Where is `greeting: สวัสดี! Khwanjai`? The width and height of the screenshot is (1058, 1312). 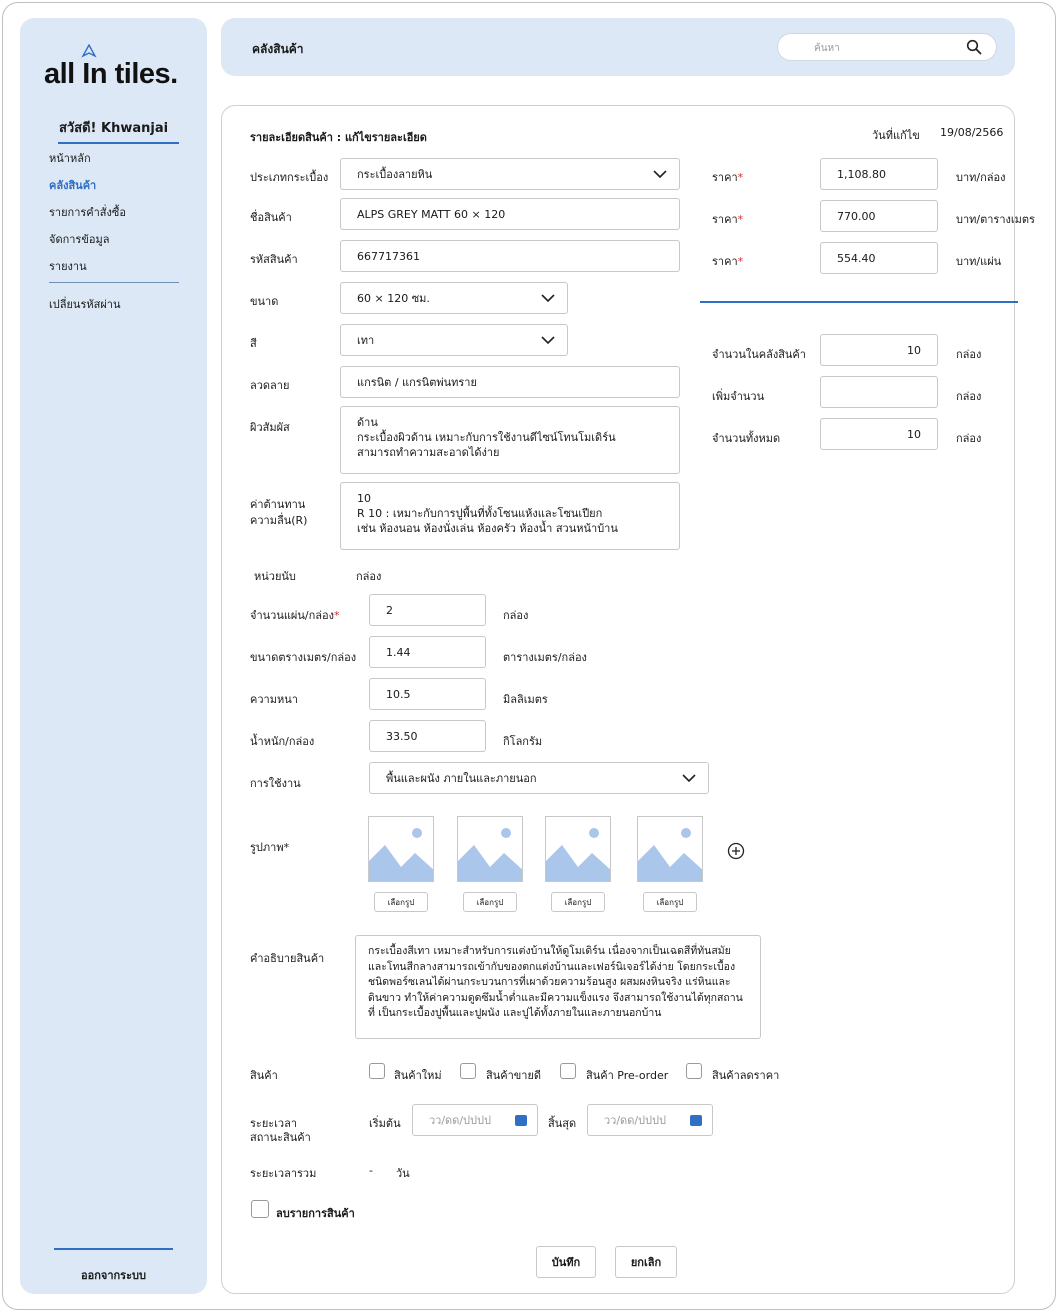 greeting: สวัสดี! Khwanjai is located at coordinates (113, 128).